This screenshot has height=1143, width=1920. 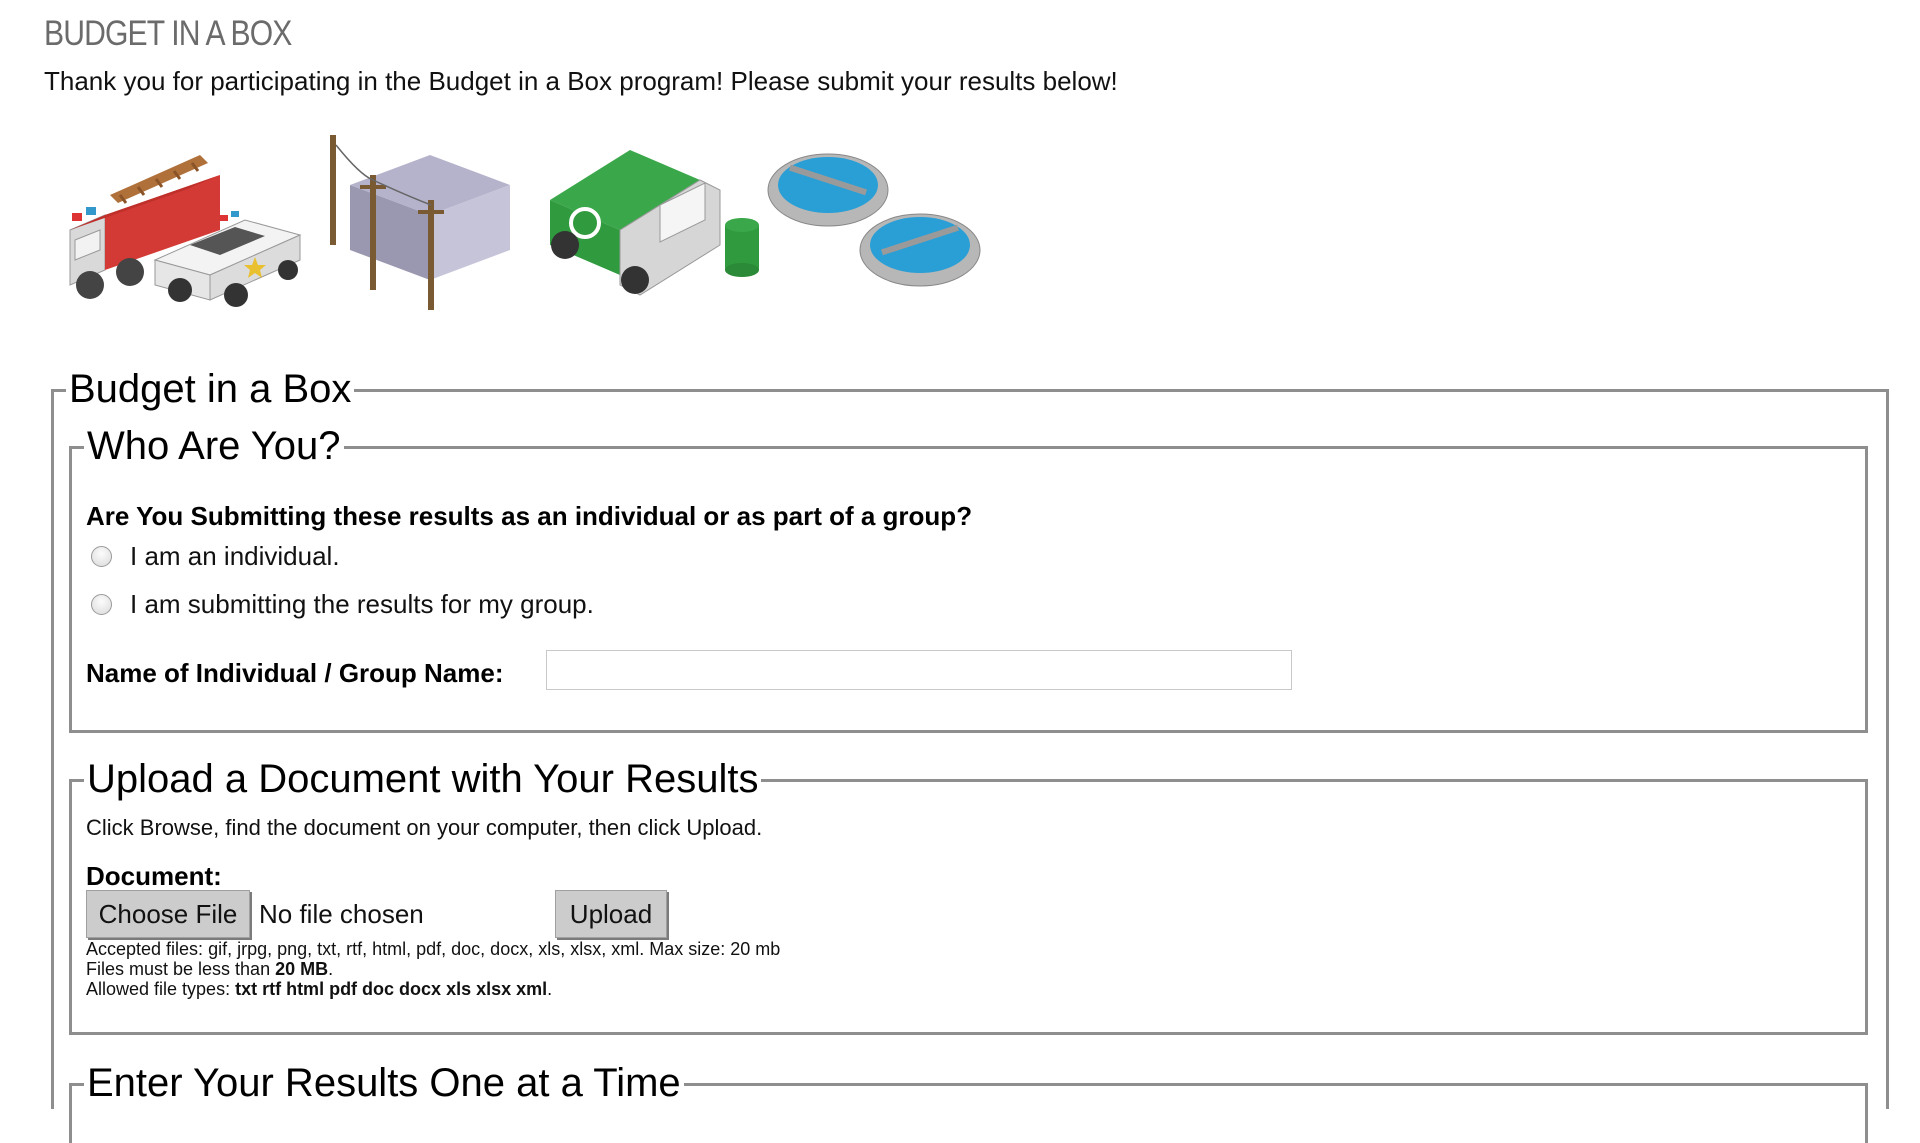 What do you see at coordinates (154, 876) in the screenshot?
I see `document-label: Document:` at bounding box center [154, 876].